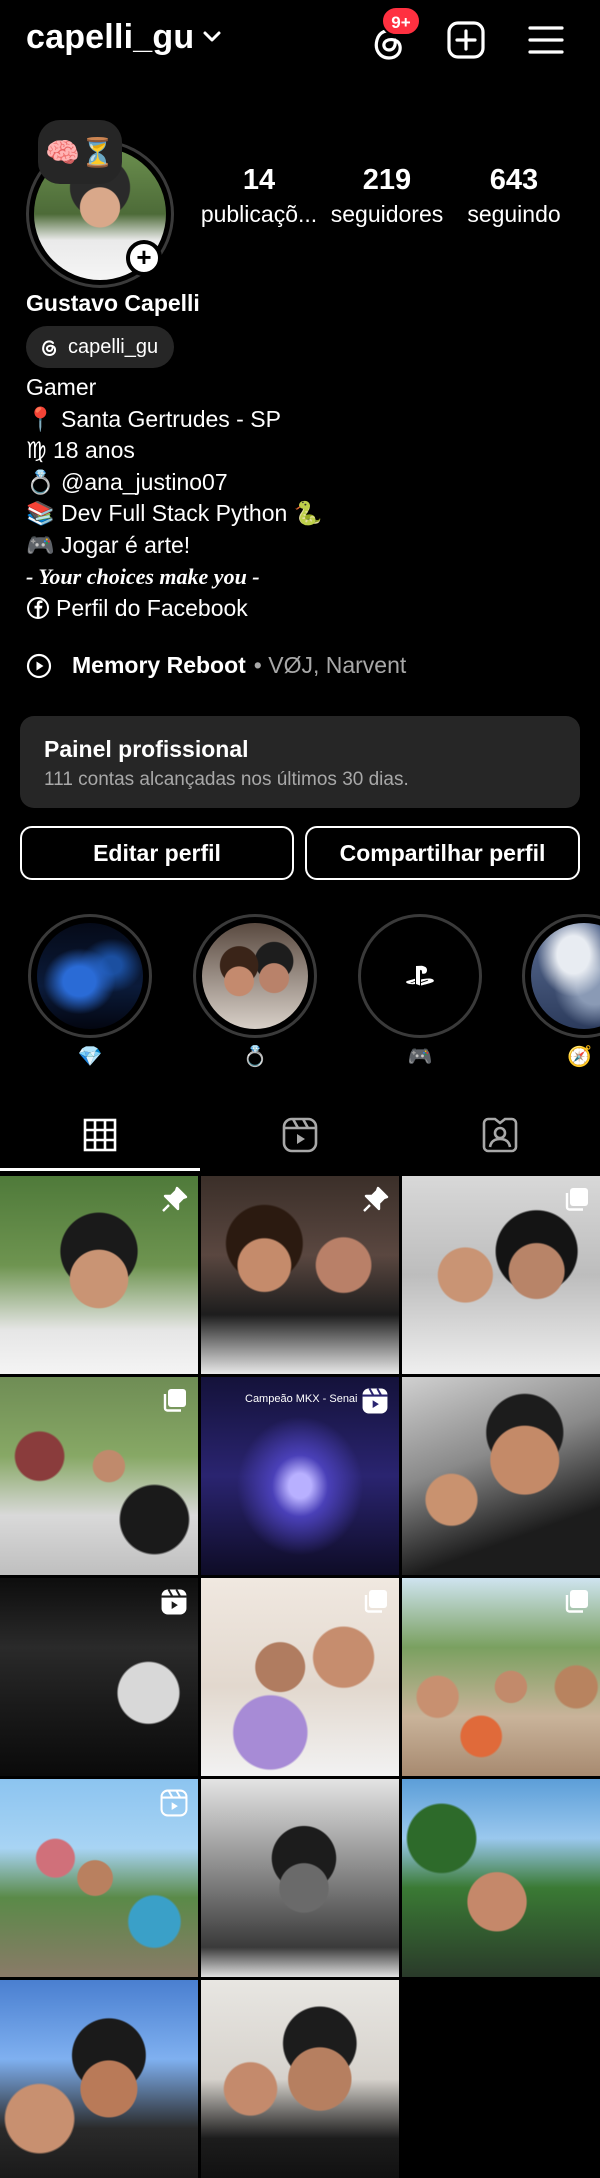  I want to click on grid-icon, so click(100, 1135).